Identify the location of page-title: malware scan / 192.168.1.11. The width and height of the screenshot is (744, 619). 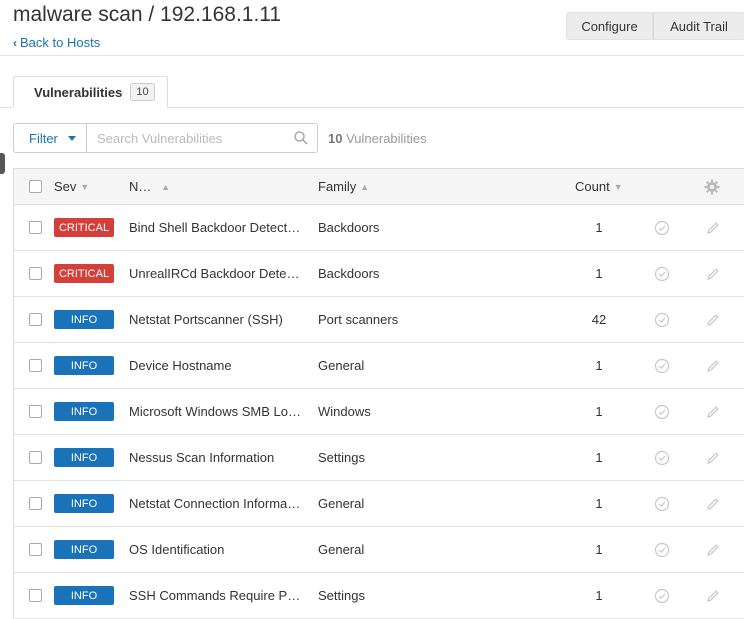
(147, 14).